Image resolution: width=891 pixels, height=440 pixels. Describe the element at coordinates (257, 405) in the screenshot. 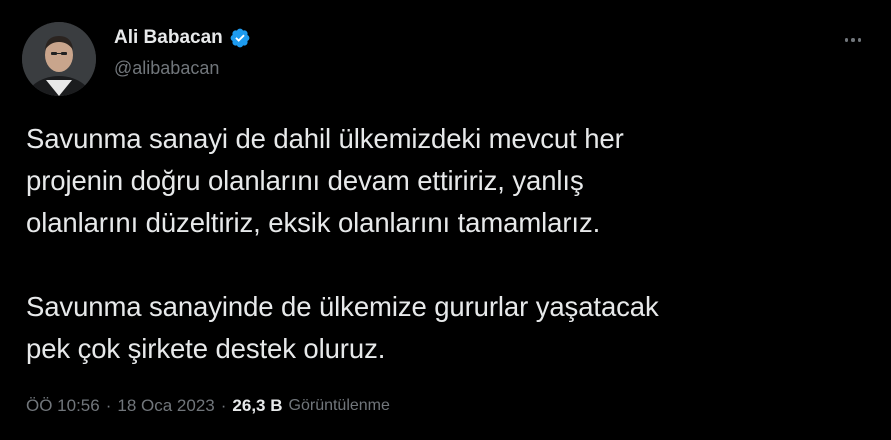

I see `views-count: 26,3 B` at that location.